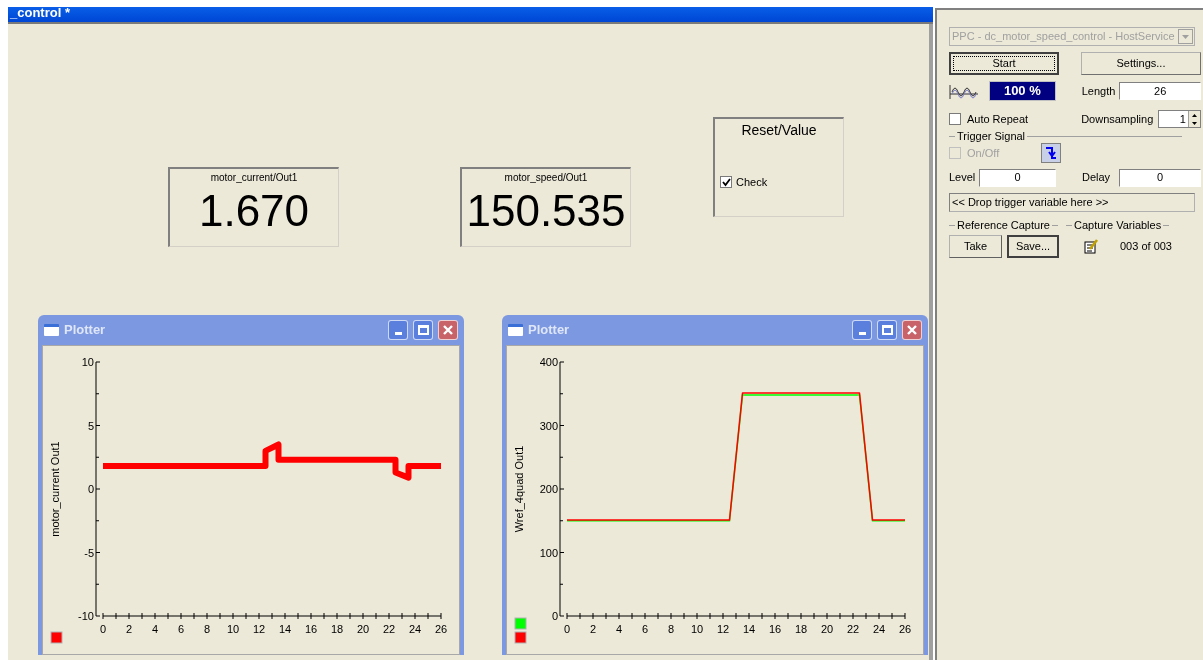 The height and width of the screenshot is (660, 1203). Describe the element at coordinates (1194, 119) in the screenshot. I see `spinner-arrows-icon` at that location.